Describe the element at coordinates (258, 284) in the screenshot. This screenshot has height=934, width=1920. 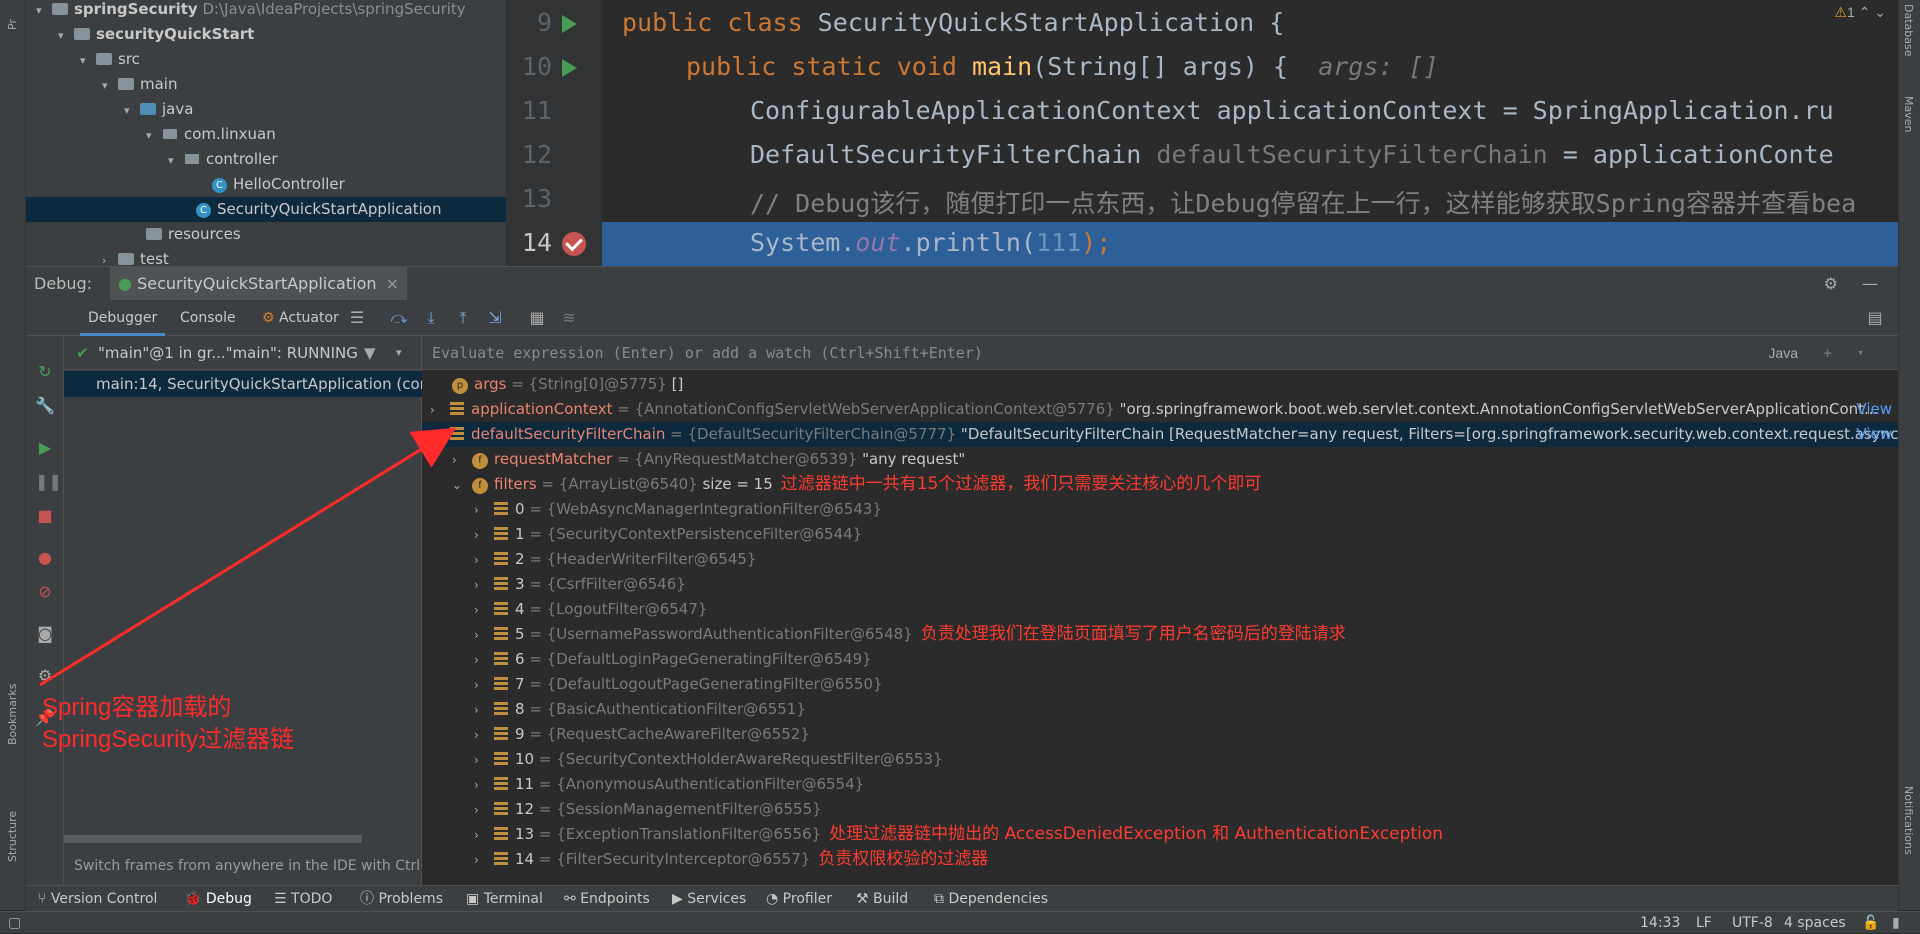
I see `debug-config-tab: ● SecurityQuickStartApplication ×` at that location.